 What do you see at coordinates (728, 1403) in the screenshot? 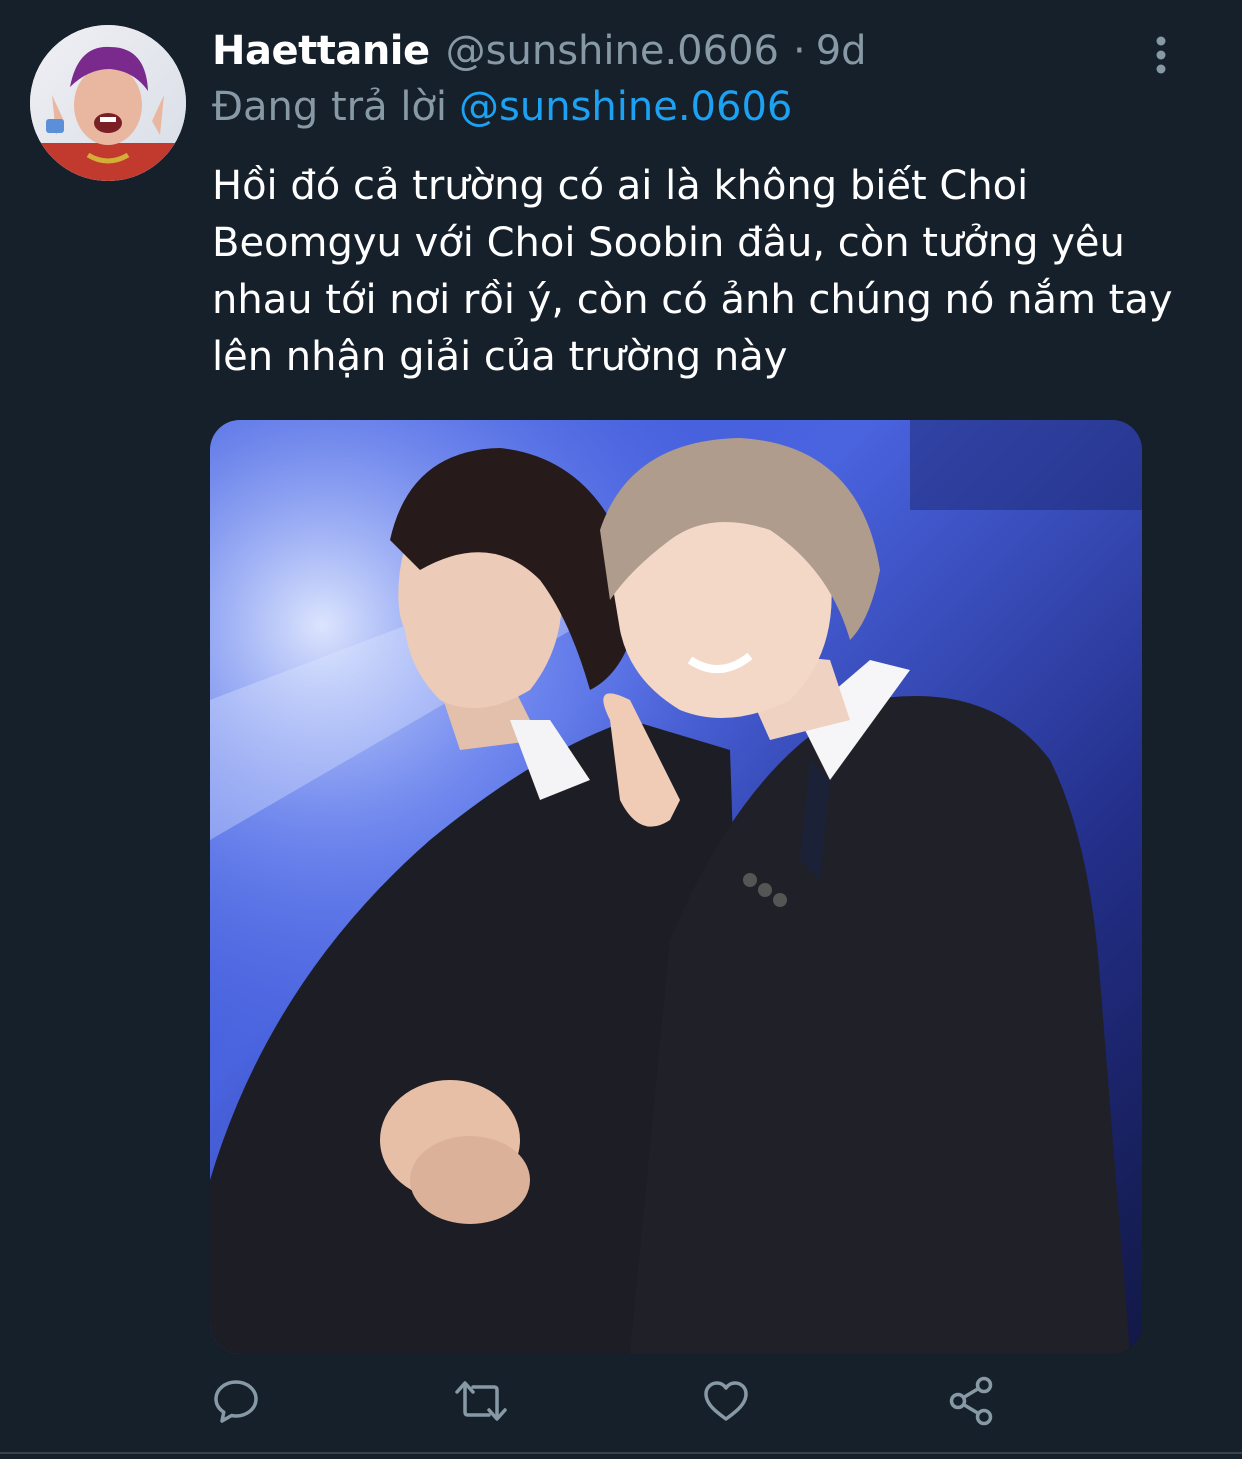
I see `like-icon` at bounding box center [728, 1403].